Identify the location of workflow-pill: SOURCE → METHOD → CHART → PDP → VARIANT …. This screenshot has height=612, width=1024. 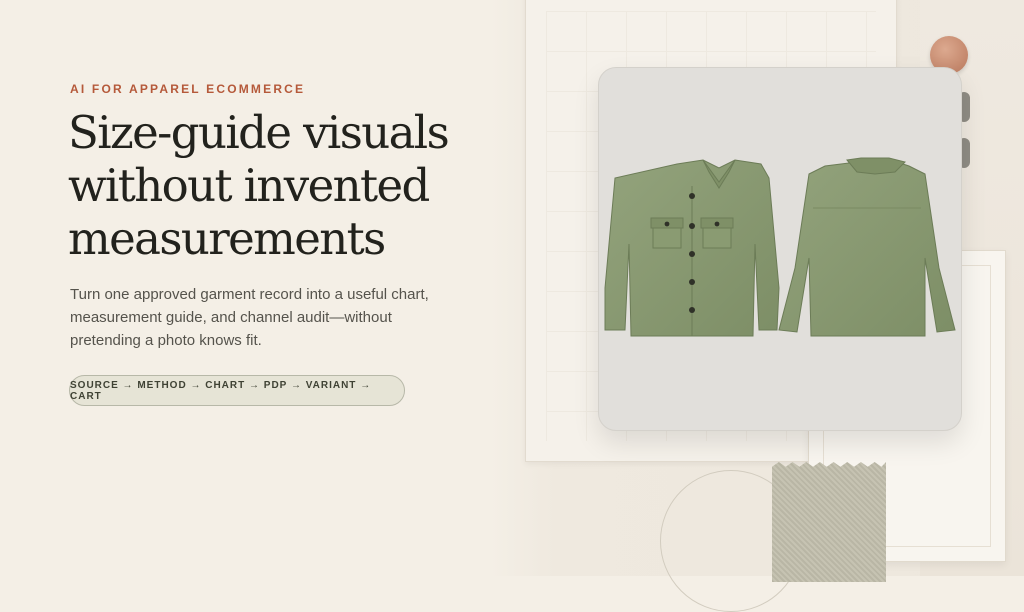
(237, 390).